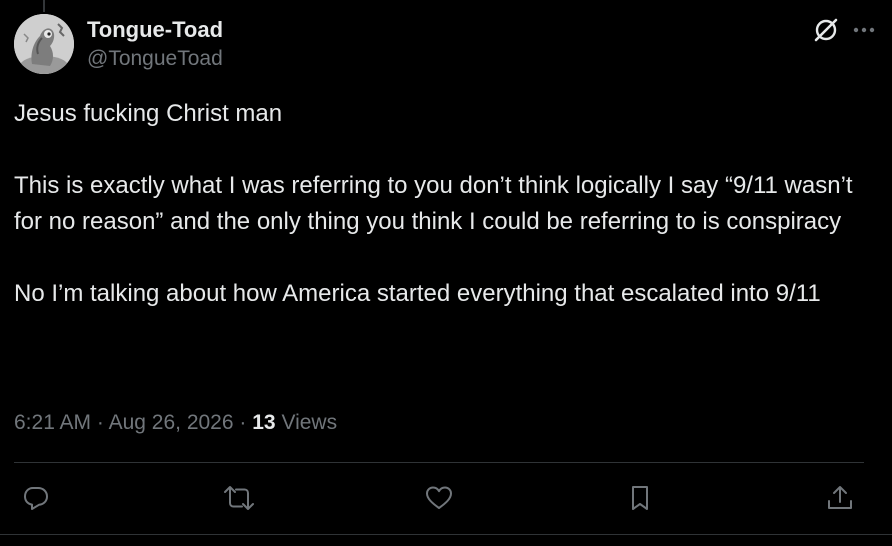 Image resolution: width=892 pixels, height=546 pixels. I want to click on tweet-time: 6:21 AM, so click(52, 422).